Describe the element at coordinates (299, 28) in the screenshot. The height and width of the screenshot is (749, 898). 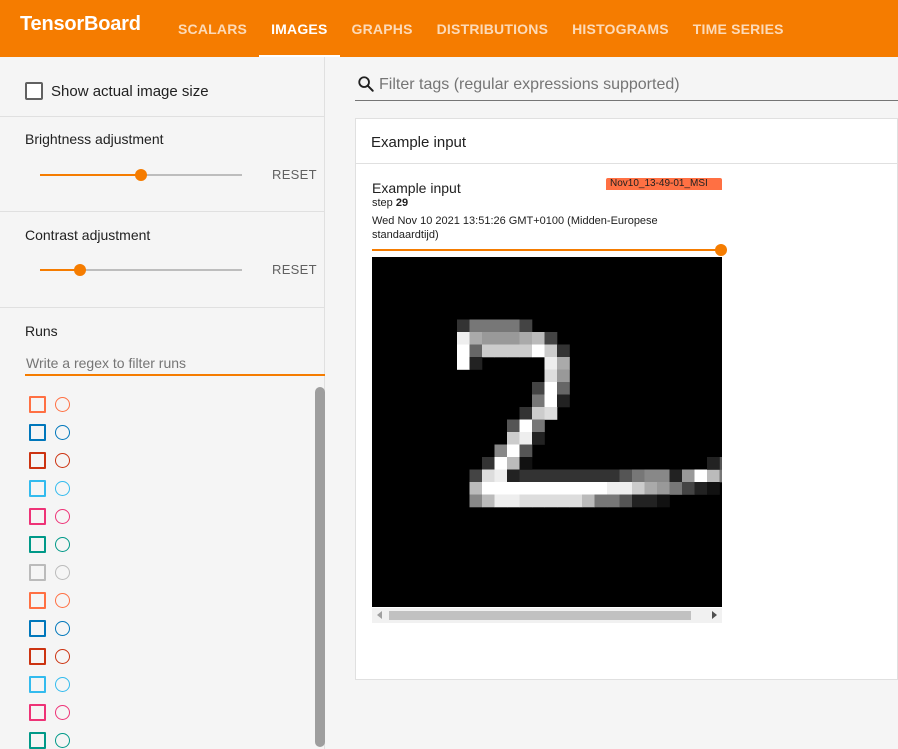
I see `tab-images: IMAGES` at that location.